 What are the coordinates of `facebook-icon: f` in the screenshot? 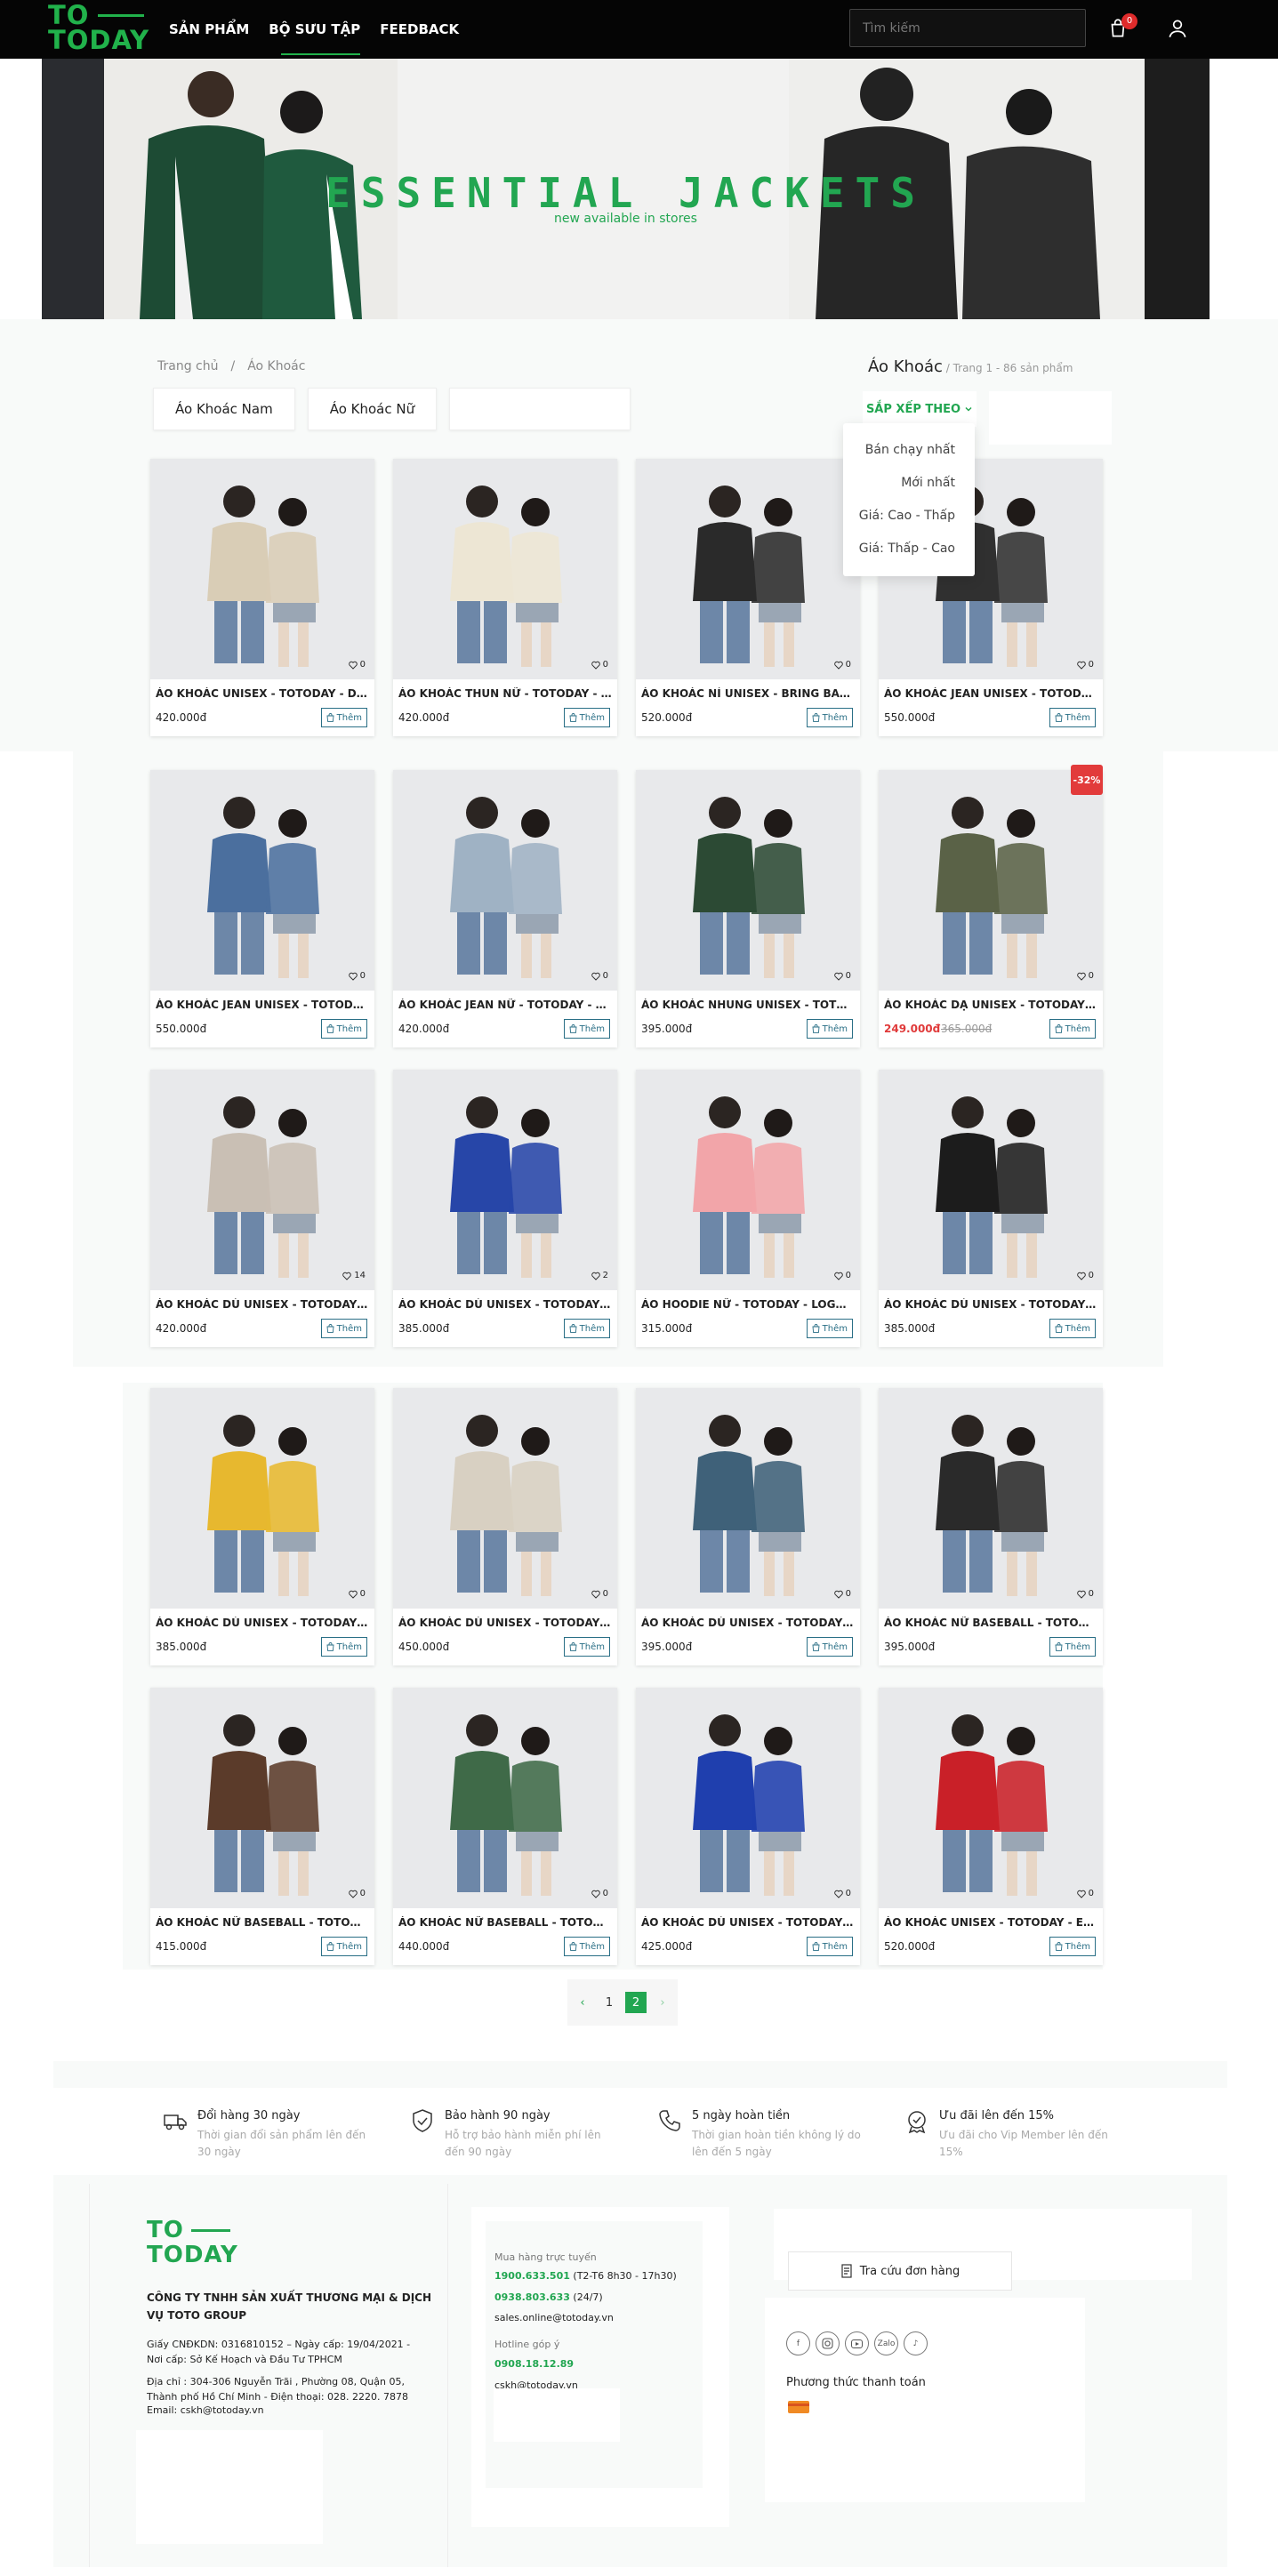 It's located at (798, 2343).